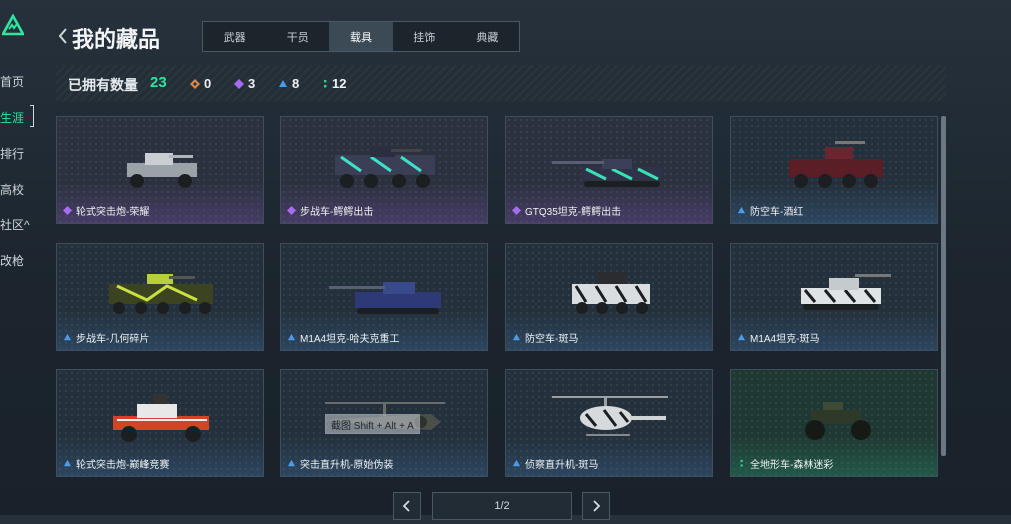 Image resolution: width=1011 pixels, height=524 pixels. What do you see at coordinates (208, 83) in the screenshot?
I see `stat-orange-count: 0` at bounding box center [208, 83].